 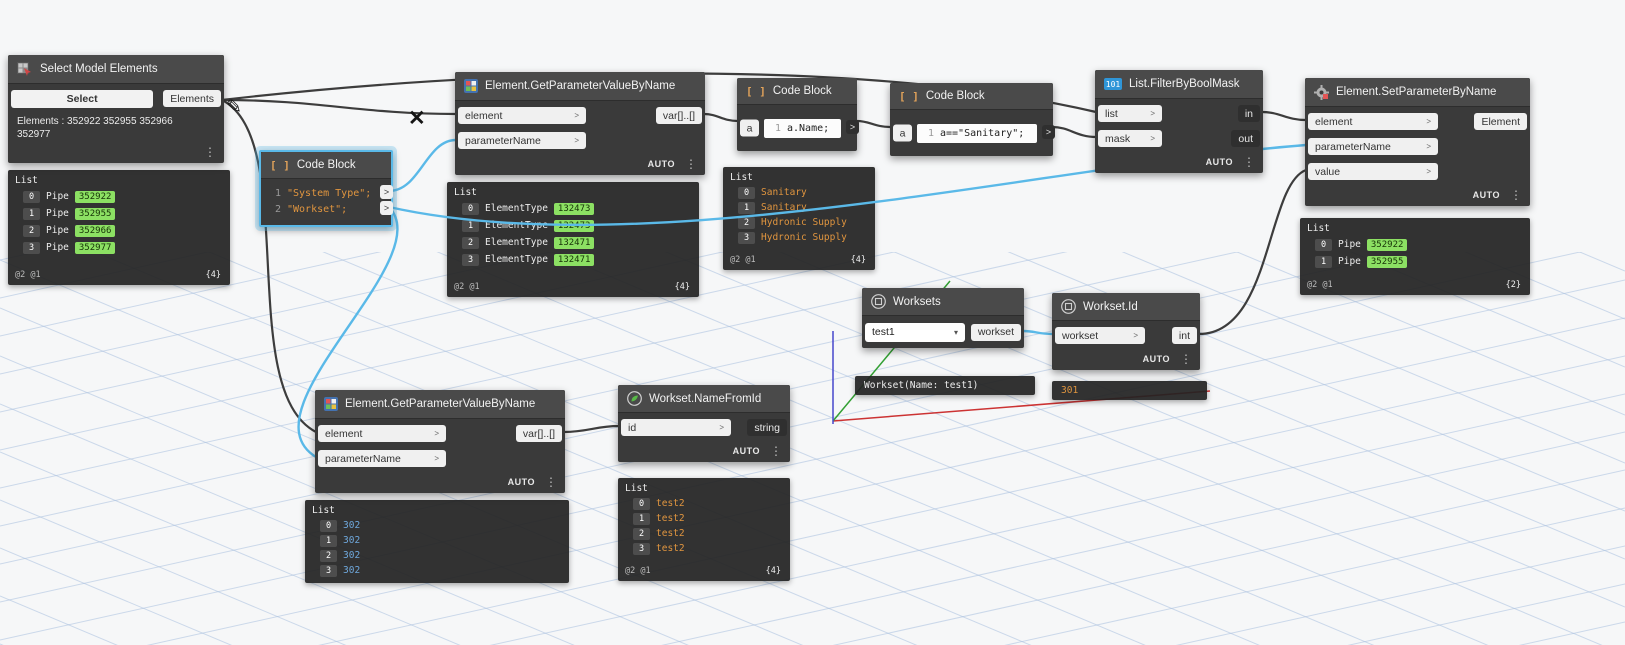 What do you see at coordinates (943, 318) in the screenshot?
I see `node-worksets: Worksets test1 ▾ workset` at bounding box center [943, 318].